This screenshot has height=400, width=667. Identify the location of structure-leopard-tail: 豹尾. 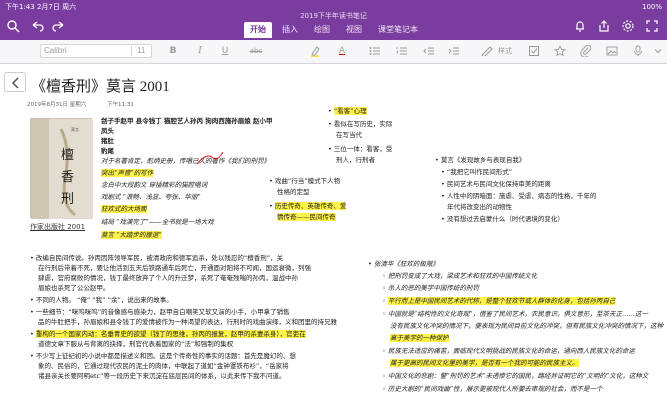
(107, 151).